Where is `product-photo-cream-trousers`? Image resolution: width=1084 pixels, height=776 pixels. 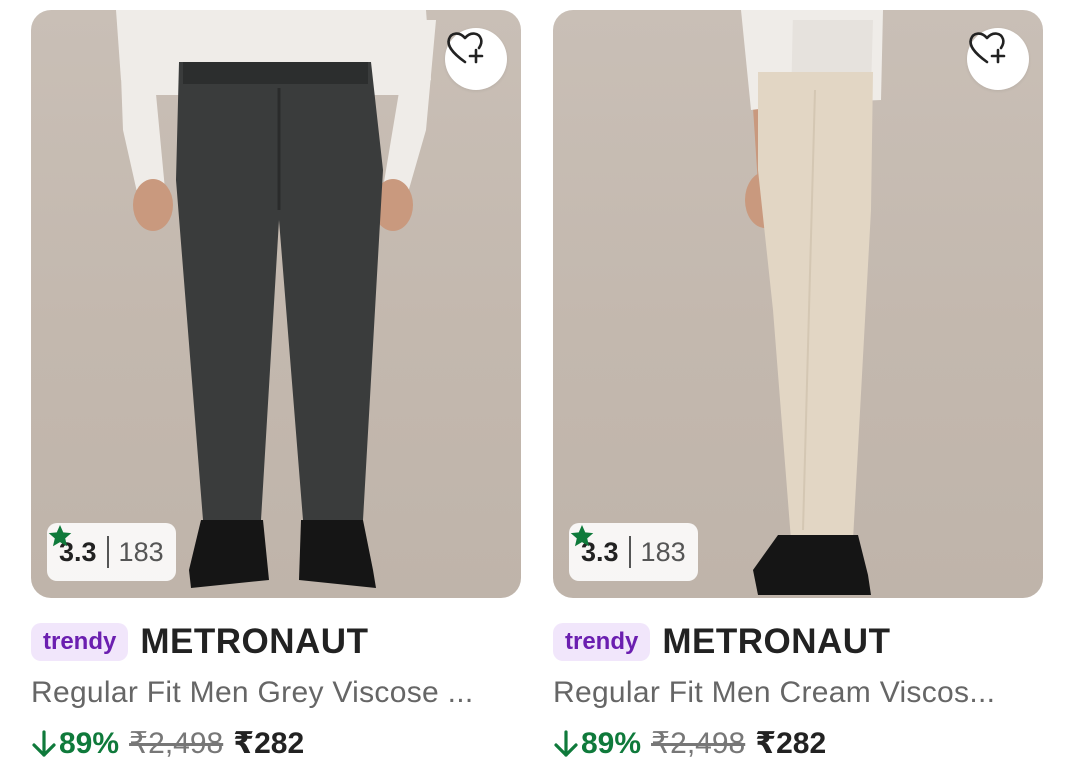 product-photo-cream-trousers is located at coordinates (812, 302).